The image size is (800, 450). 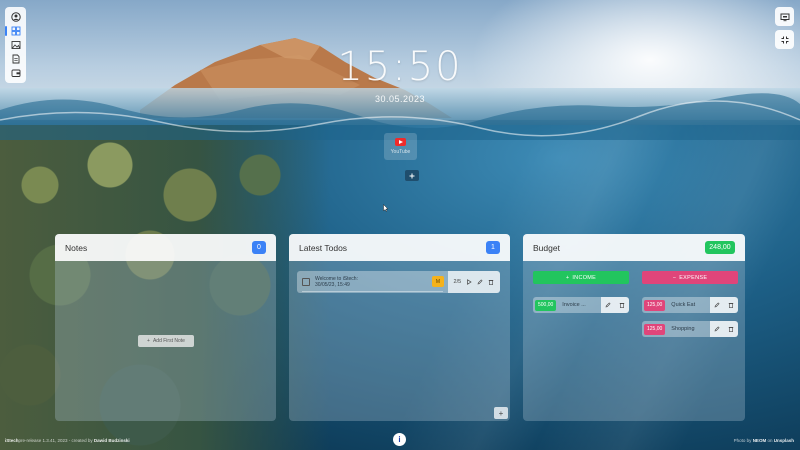 I want to click on mouse-cursor-icon, so click(x=386, y=208).